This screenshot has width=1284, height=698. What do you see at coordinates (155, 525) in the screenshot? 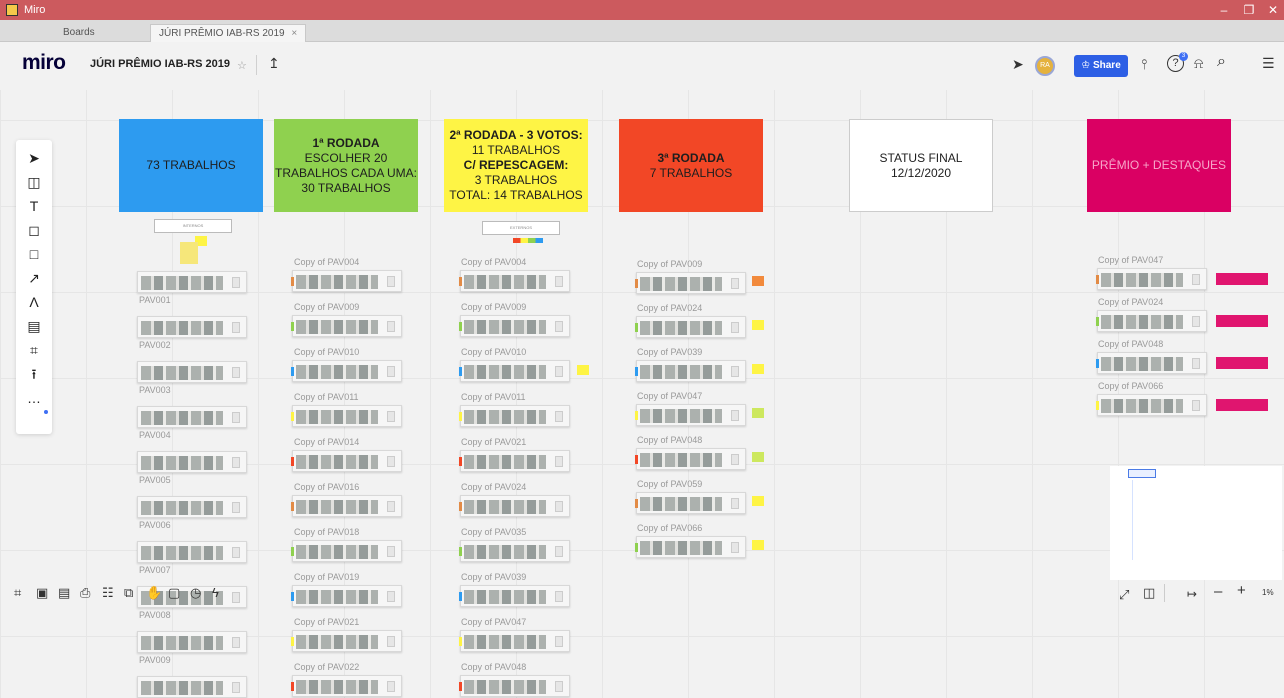
I see `item-label: PAV006` at bounding box center [155, 525].